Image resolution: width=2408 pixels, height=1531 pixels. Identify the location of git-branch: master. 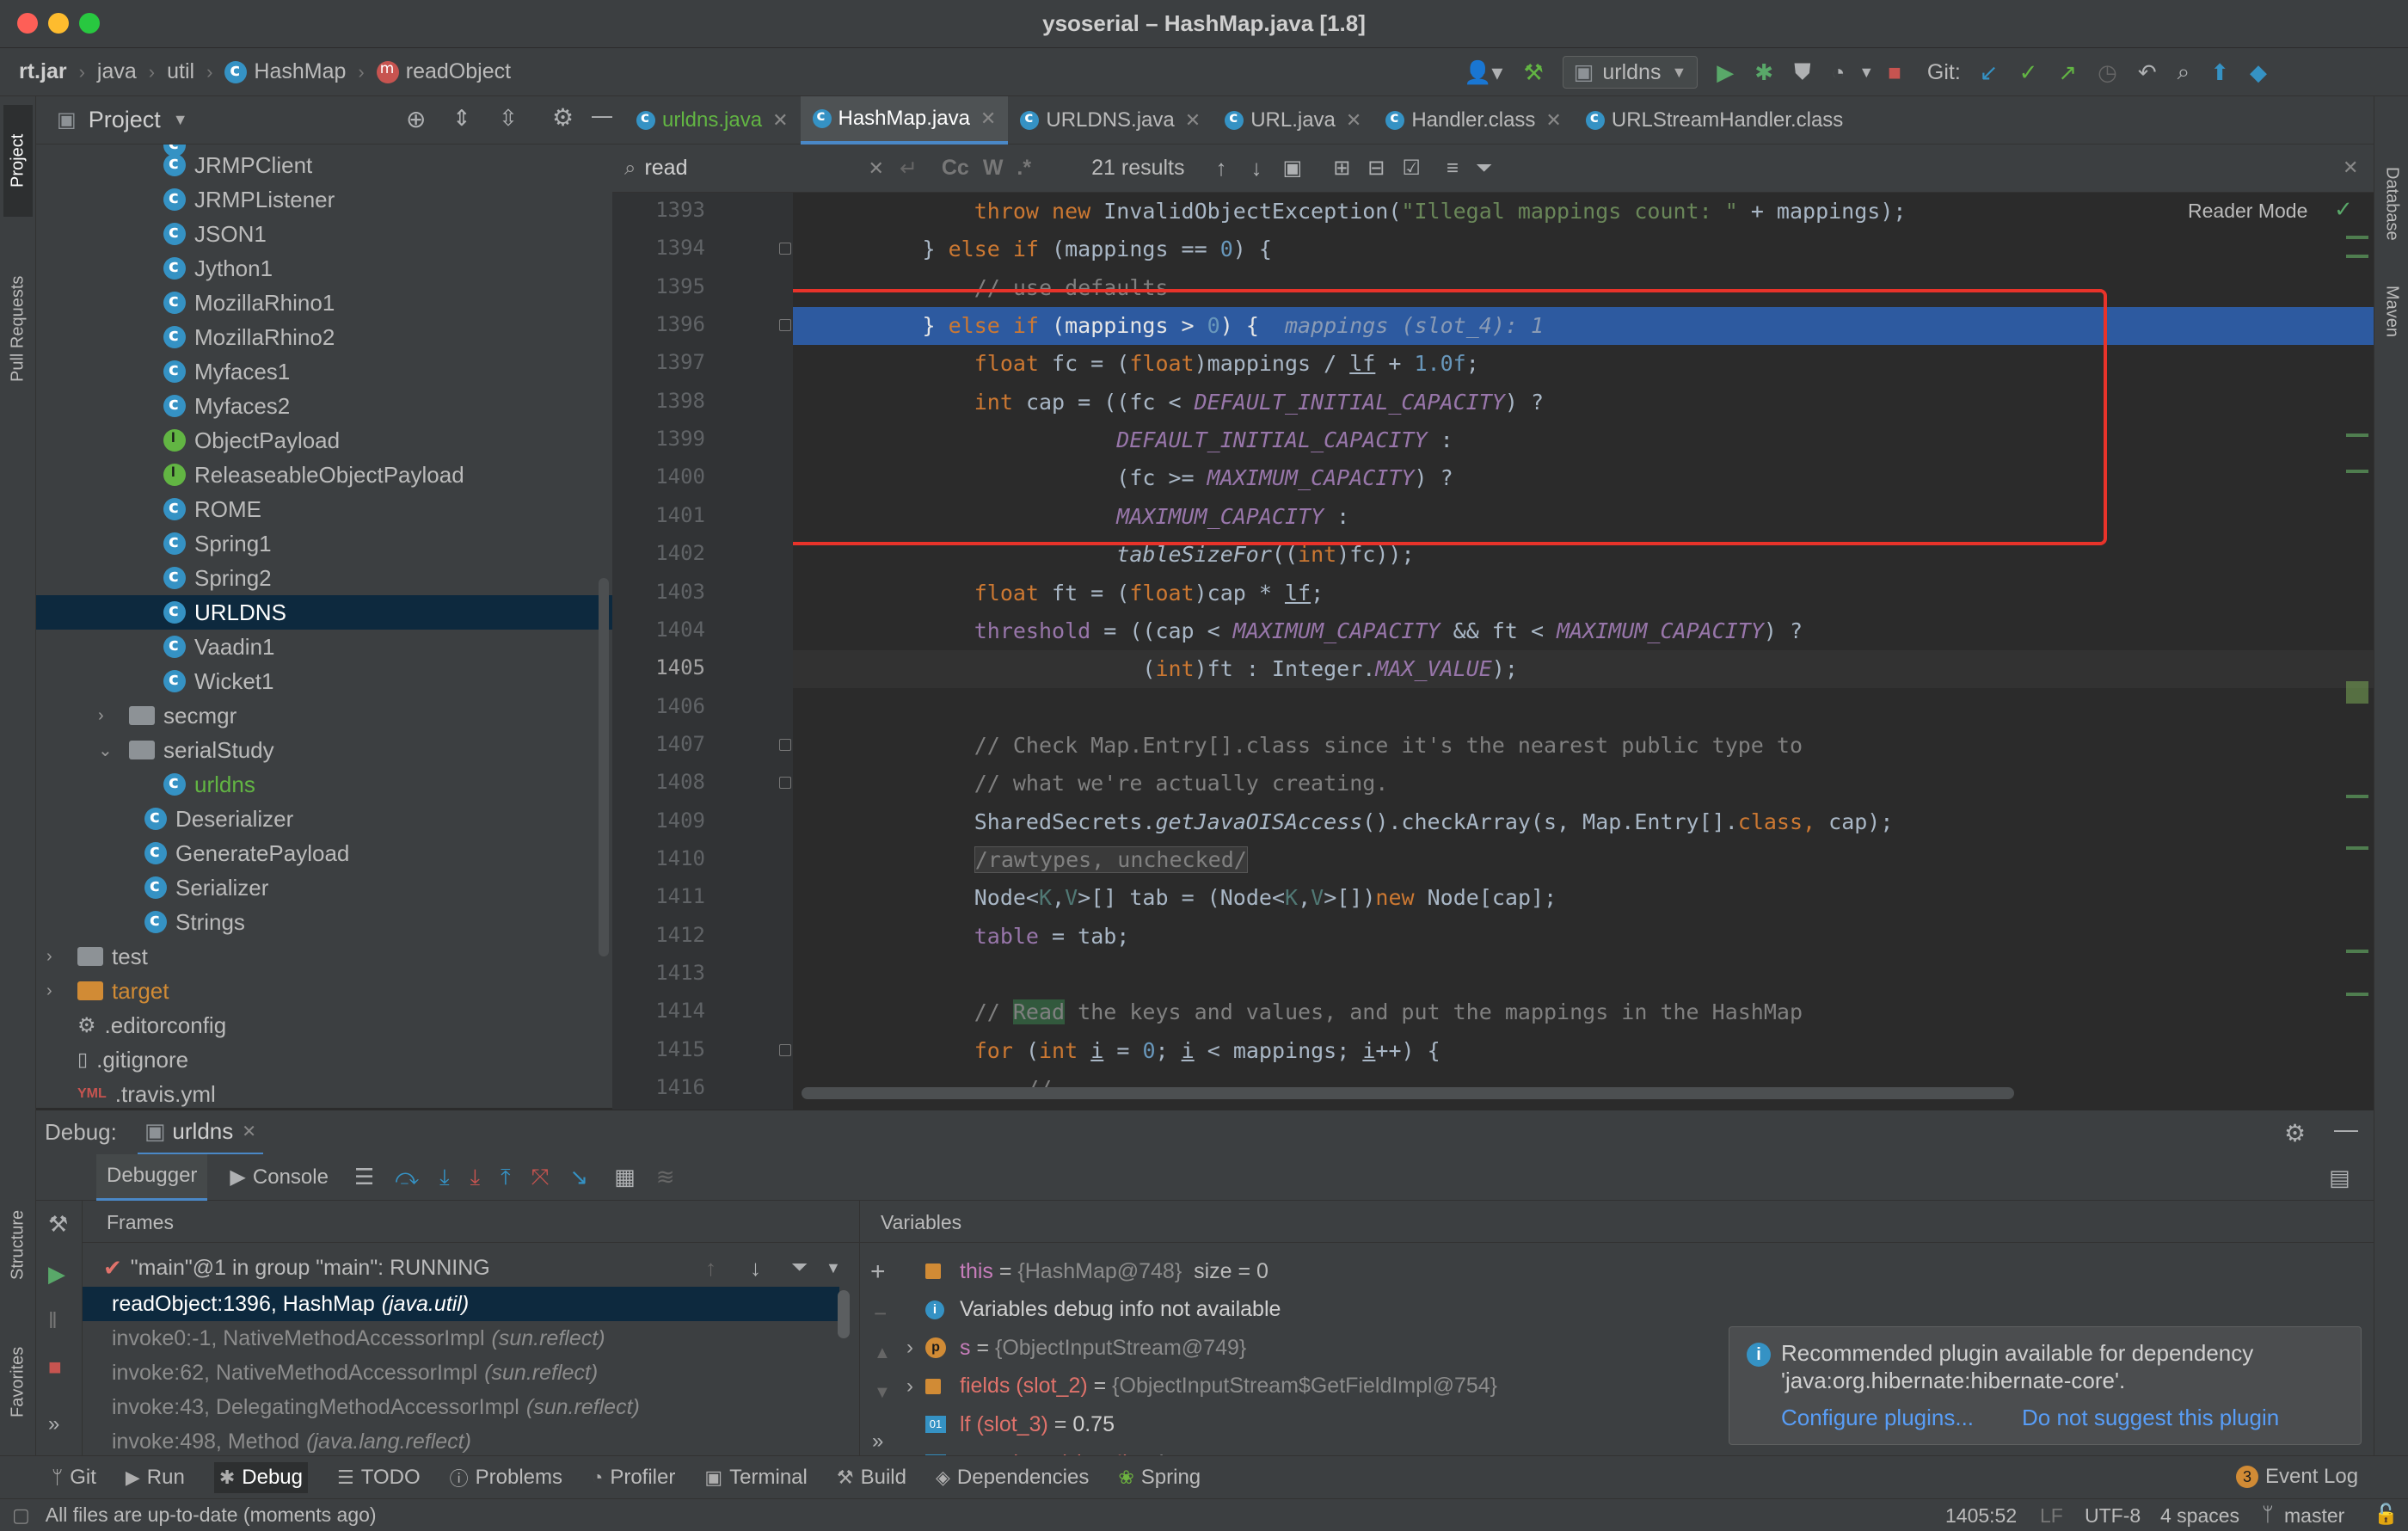
(2314, 1516).